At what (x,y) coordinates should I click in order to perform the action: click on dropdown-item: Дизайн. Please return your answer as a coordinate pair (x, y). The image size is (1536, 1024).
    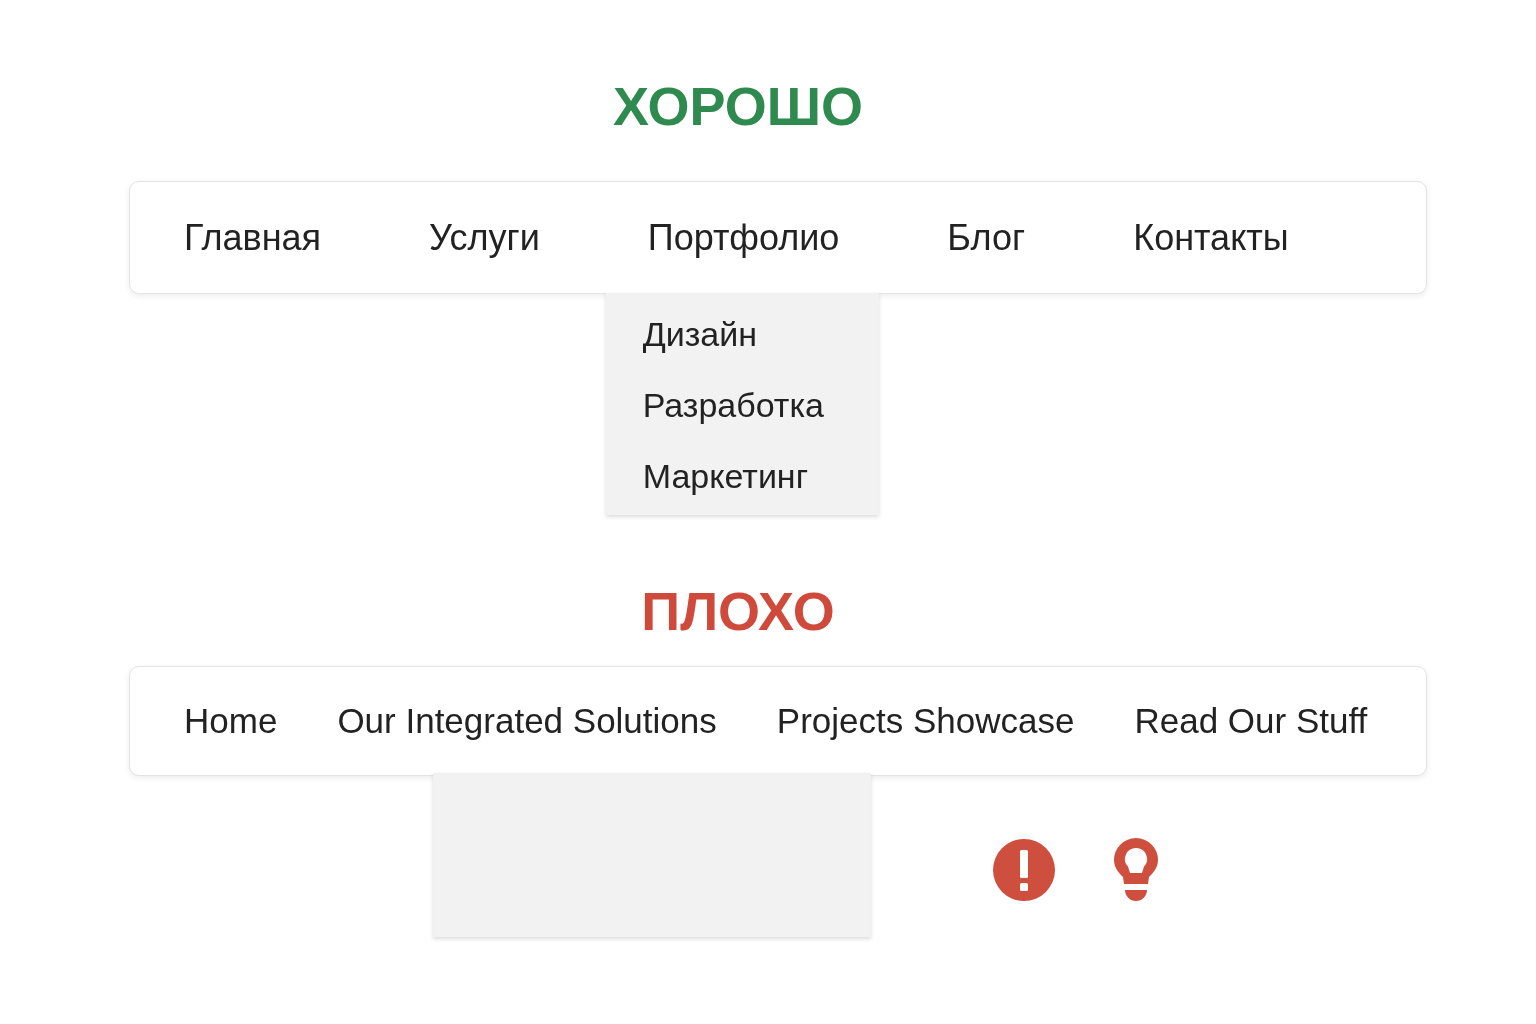
    Looking at the image, I should click on (742, 334).